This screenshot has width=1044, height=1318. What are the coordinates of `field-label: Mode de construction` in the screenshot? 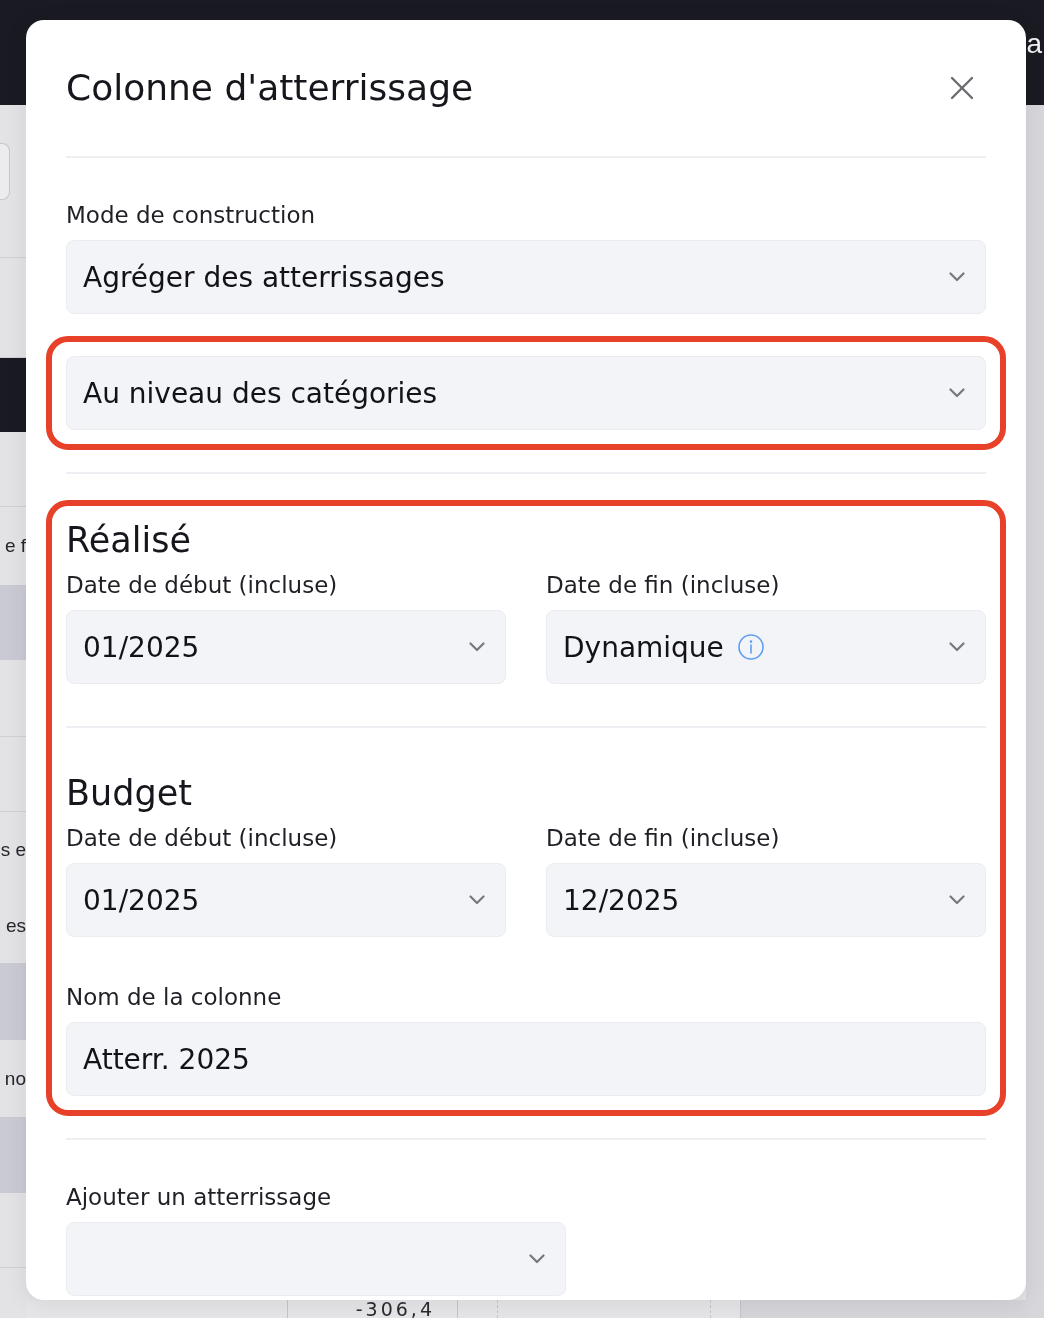 It's located at (191, 215).